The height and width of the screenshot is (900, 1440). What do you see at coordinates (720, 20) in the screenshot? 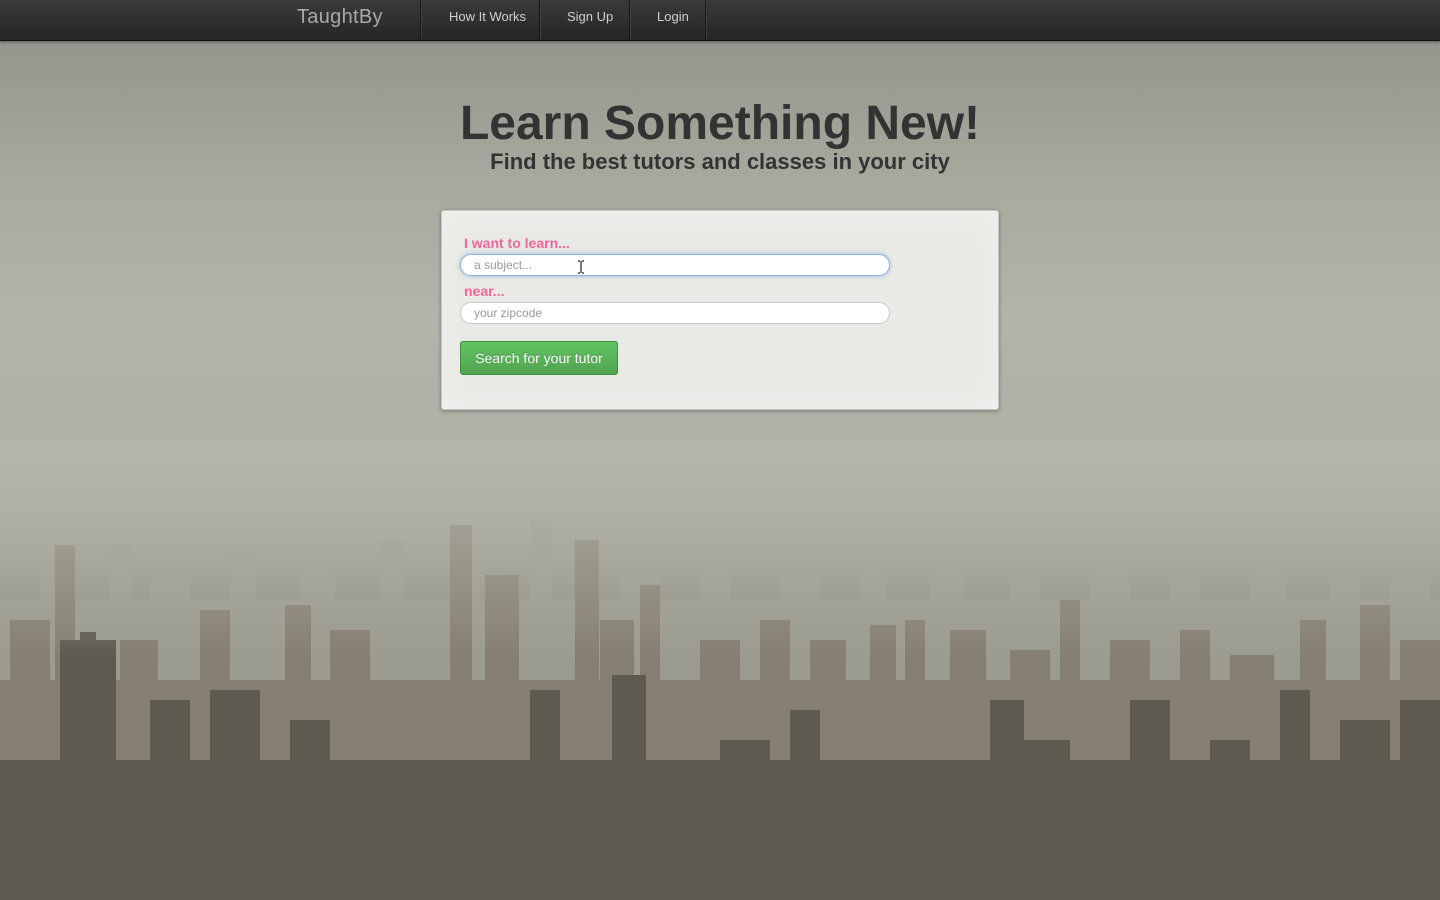
I see `top-navbar: TaughtBy How It Works Sign Up Login` at bounding box center [720, 20].